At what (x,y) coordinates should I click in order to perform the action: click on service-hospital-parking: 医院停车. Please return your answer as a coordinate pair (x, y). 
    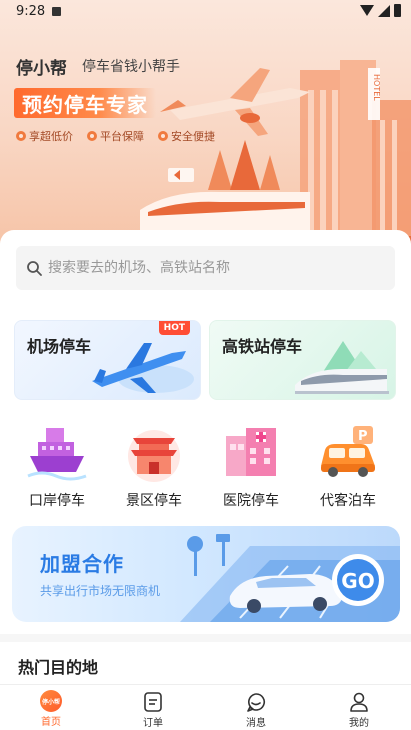
    Looking at the image, I should click on (251, 467).